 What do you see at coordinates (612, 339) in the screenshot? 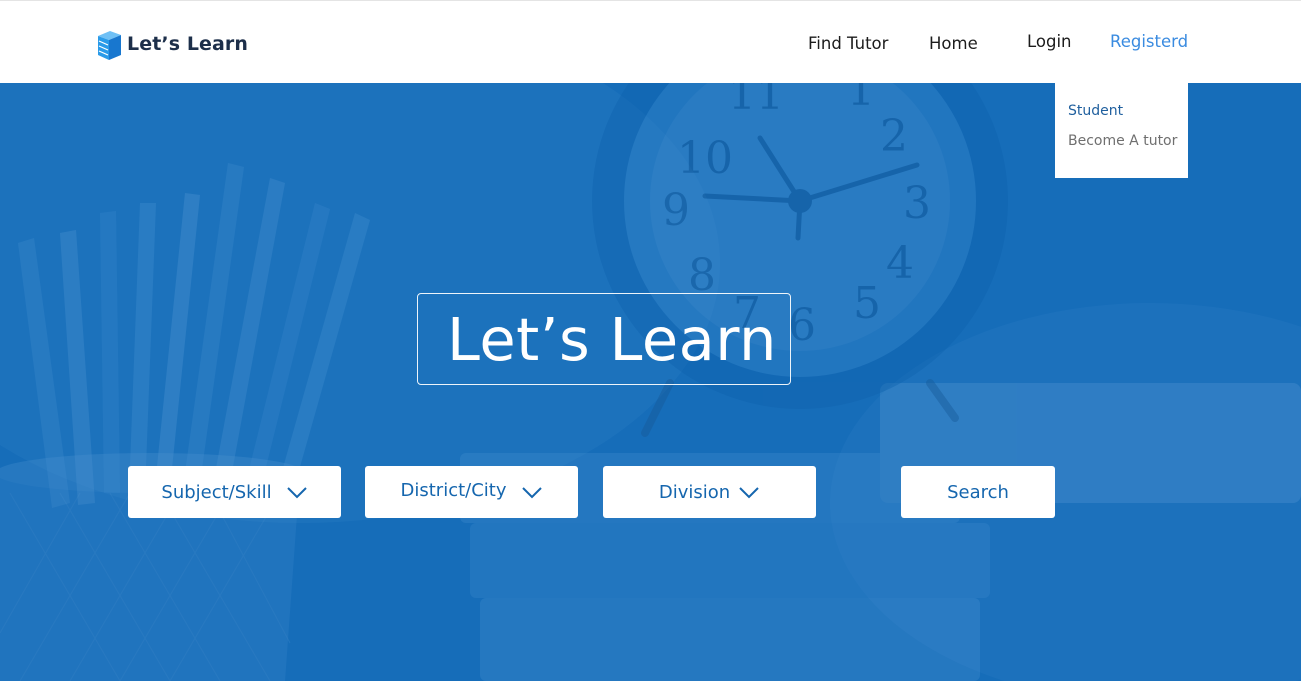
I see `hero-title: Let’s Learn` at bounding box center [612, 339].